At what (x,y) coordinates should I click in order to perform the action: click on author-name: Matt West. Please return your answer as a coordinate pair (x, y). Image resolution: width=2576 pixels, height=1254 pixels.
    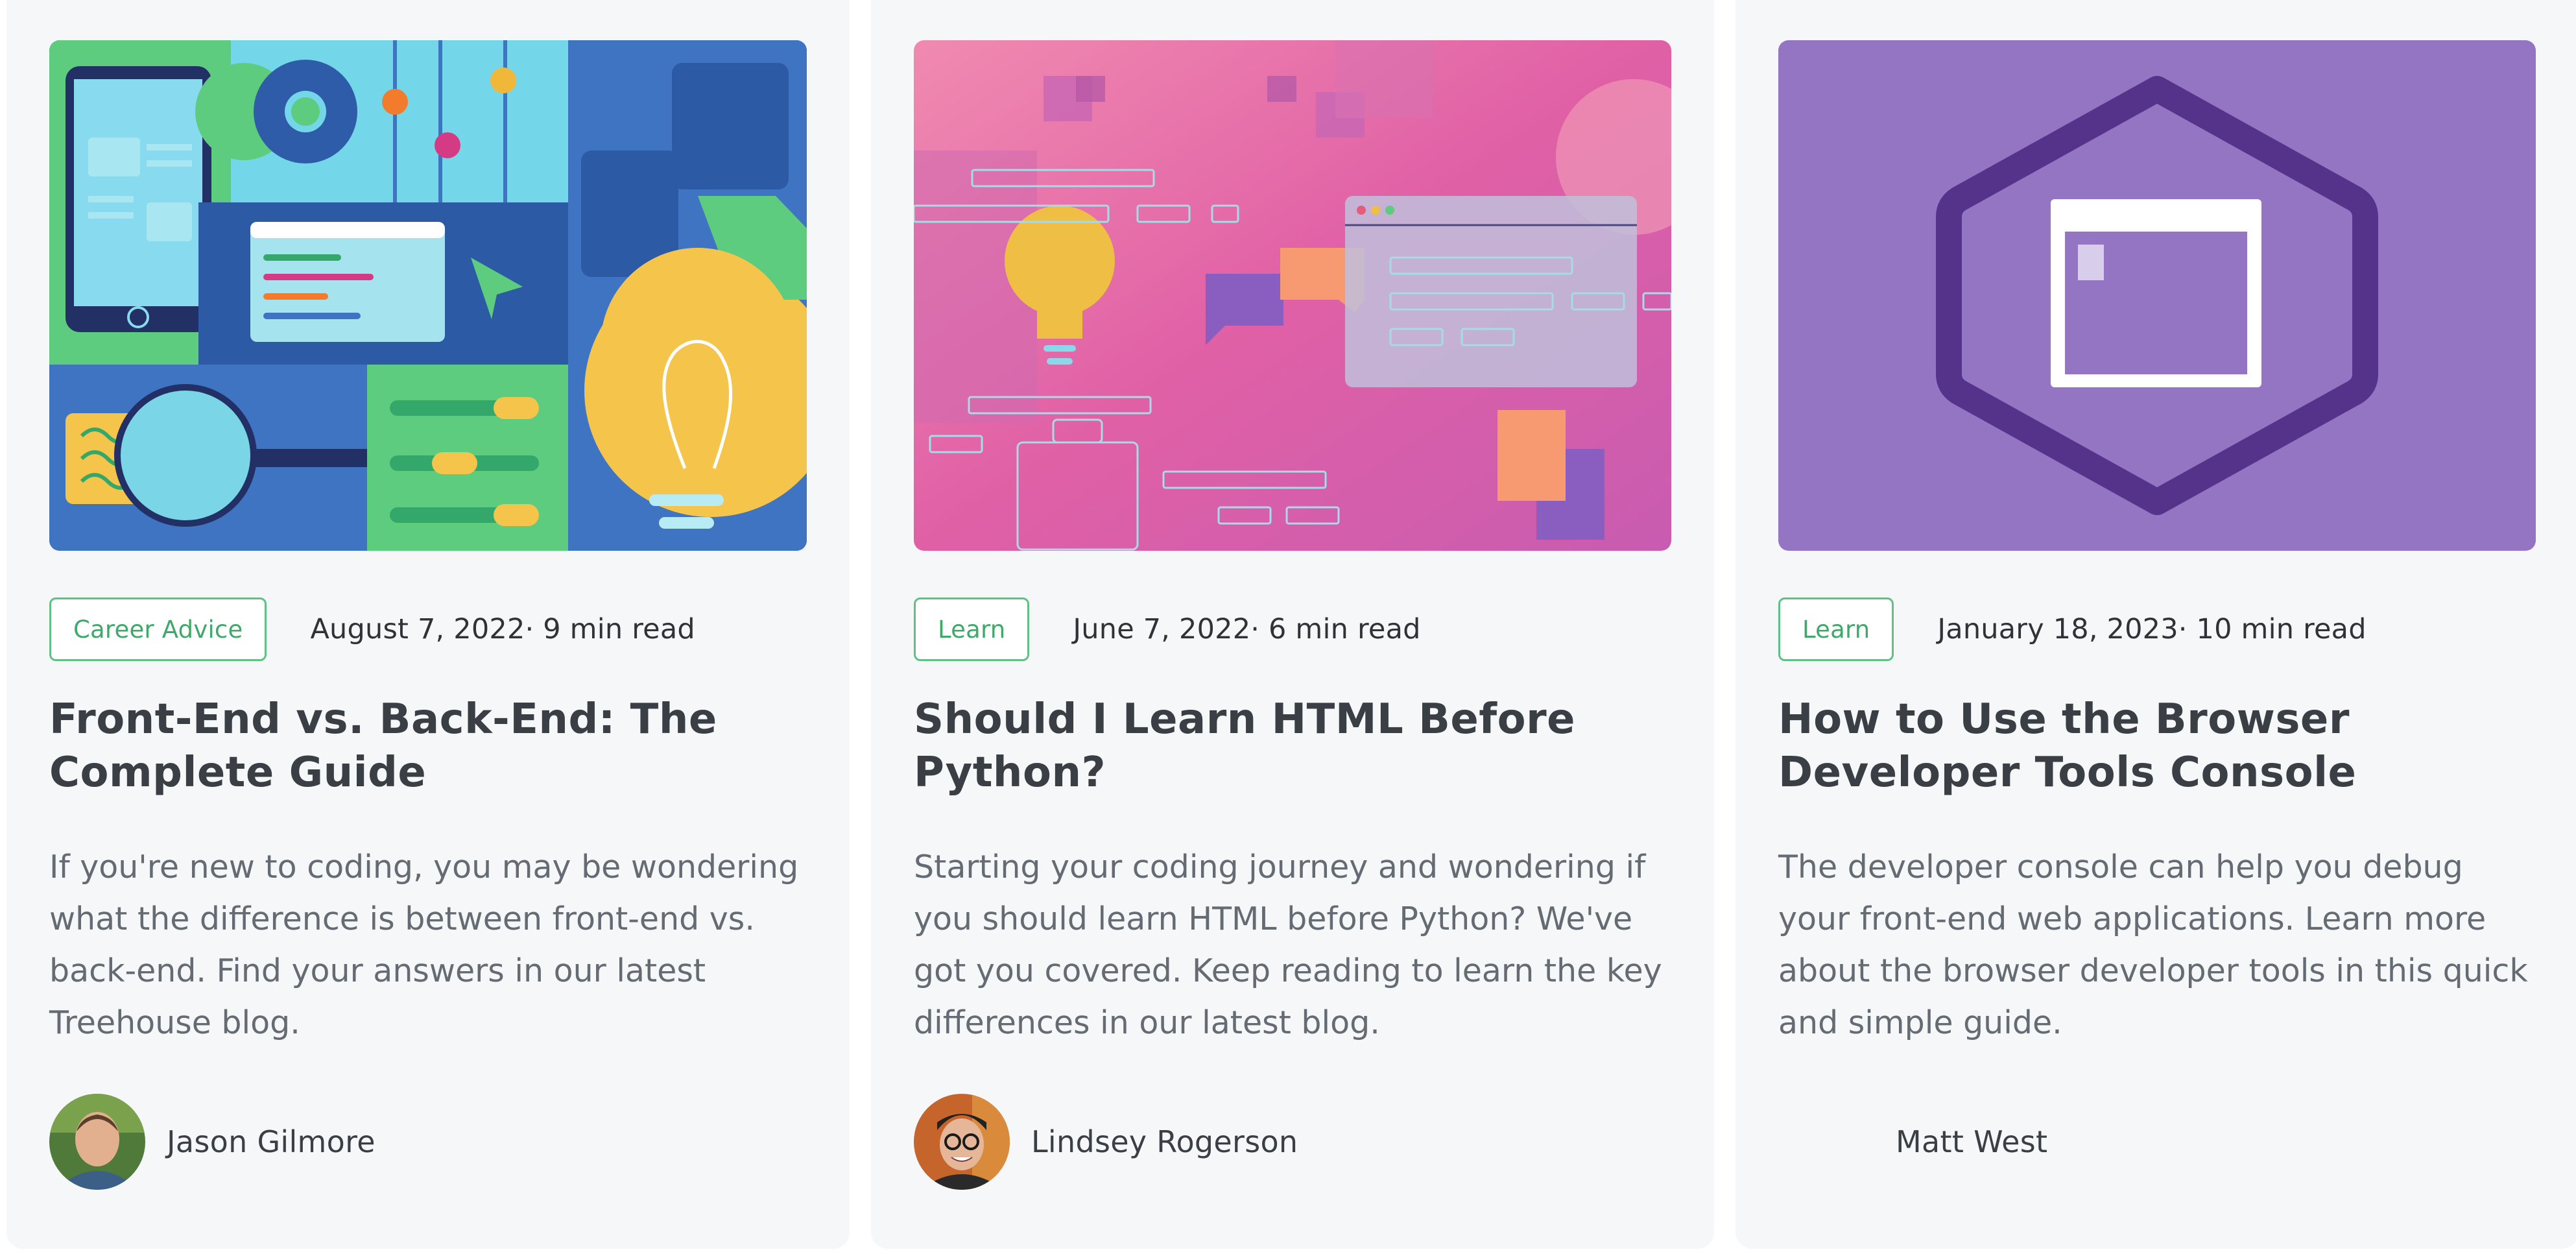
    Looking at the image, I should click on (1971, 1141).